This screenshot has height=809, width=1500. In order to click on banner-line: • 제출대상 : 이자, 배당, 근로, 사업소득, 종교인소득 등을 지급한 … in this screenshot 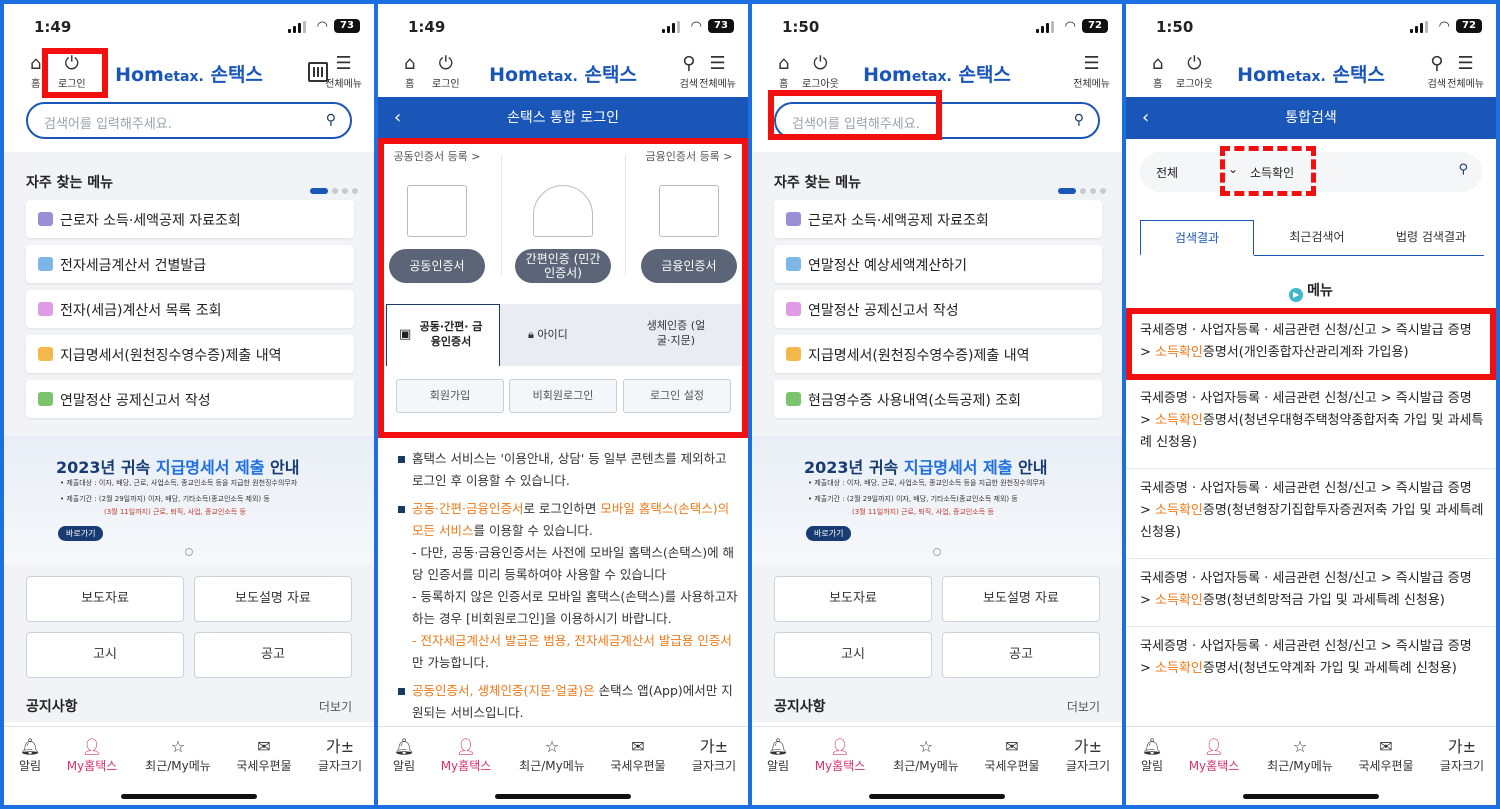, I will do `click(927, 483)`.